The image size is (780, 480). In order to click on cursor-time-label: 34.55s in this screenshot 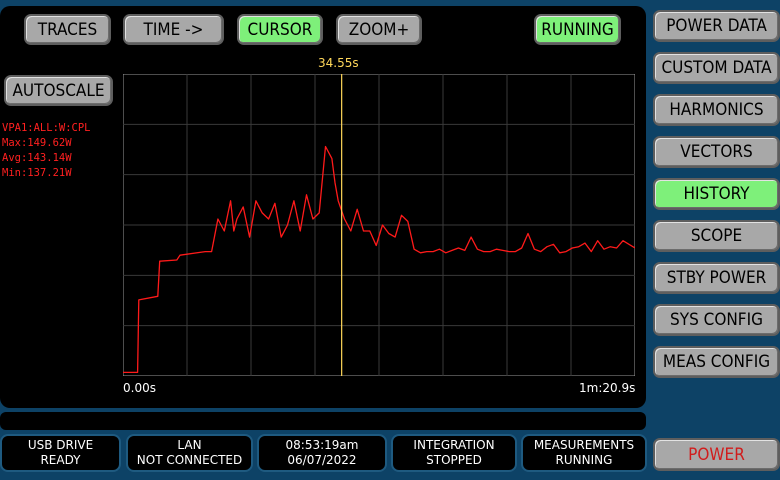, I will do `click(338, 63)`.